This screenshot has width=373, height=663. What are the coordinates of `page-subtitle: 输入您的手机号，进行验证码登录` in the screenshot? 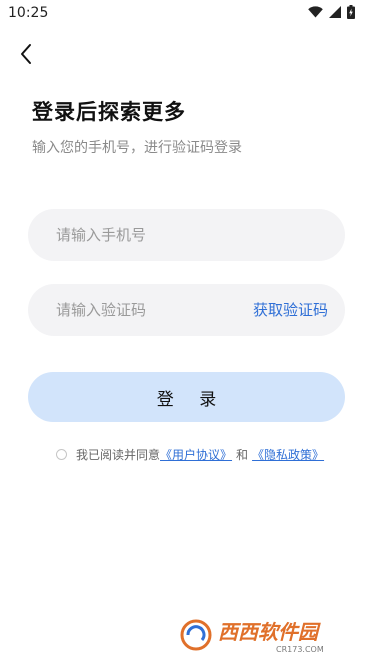 It's located at (137, 148).